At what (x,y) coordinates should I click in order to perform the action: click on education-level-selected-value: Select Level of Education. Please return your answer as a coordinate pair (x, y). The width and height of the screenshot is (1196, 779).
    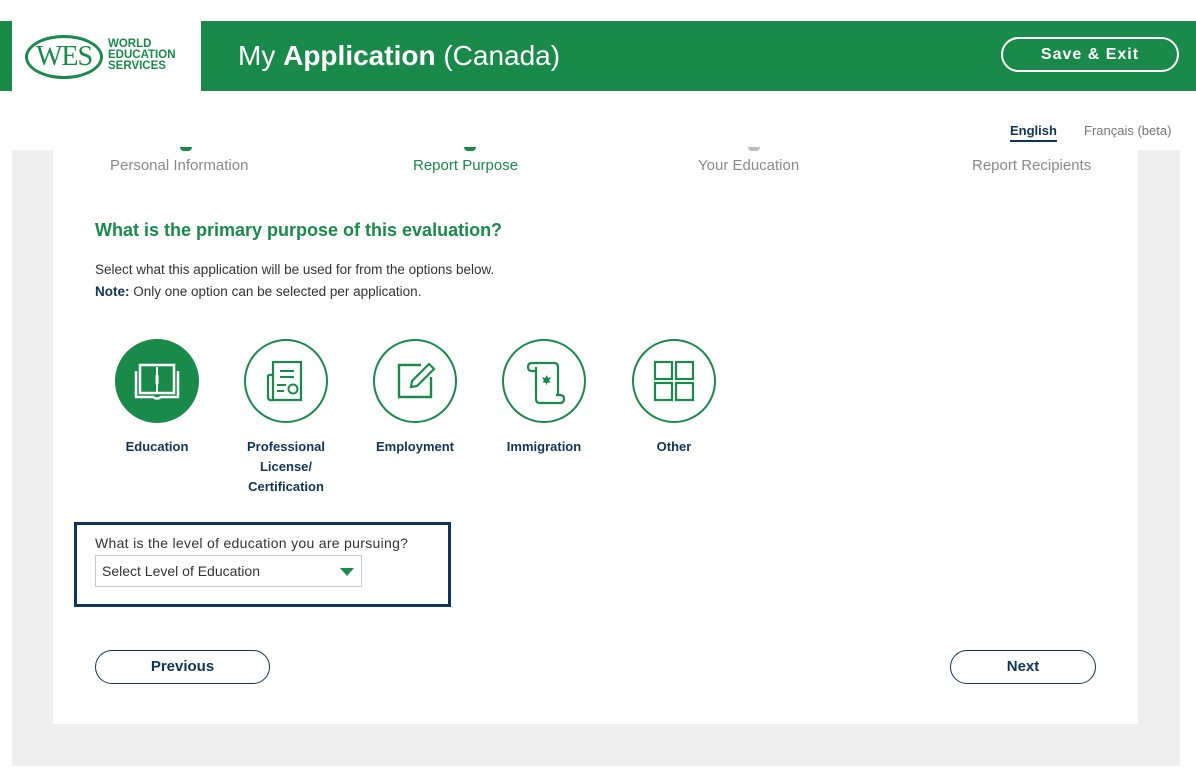
    Looking at the image, I should click on (181, 571).